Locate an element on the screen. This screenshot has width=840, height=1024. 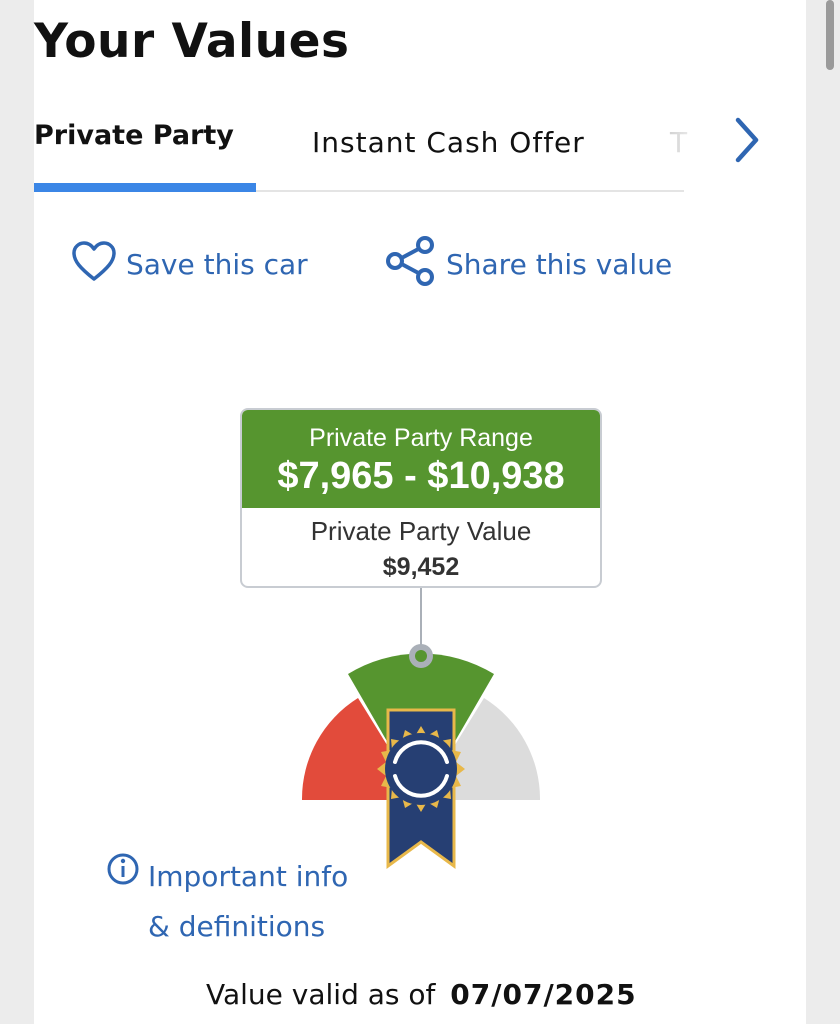
share-value-label: Share this value is located at coordinates (559, 264).